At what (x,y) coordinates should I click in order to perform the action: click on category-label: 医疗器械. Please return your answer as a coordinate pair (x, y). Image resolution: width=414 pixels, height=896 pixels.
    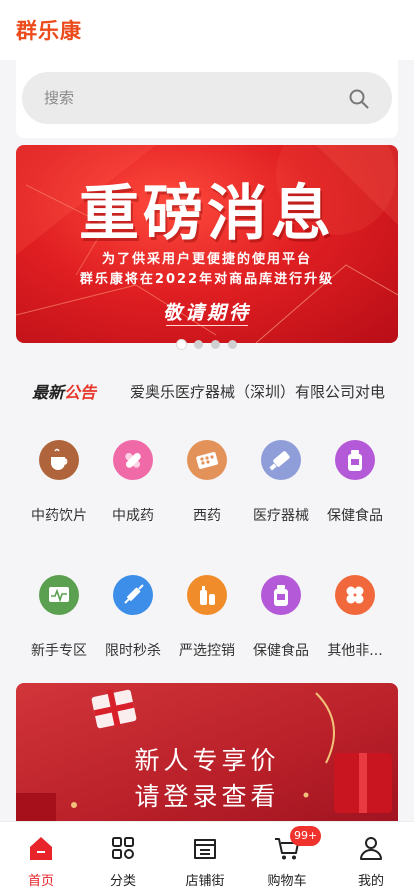
    Looking at the image, I should click on (281, 516).